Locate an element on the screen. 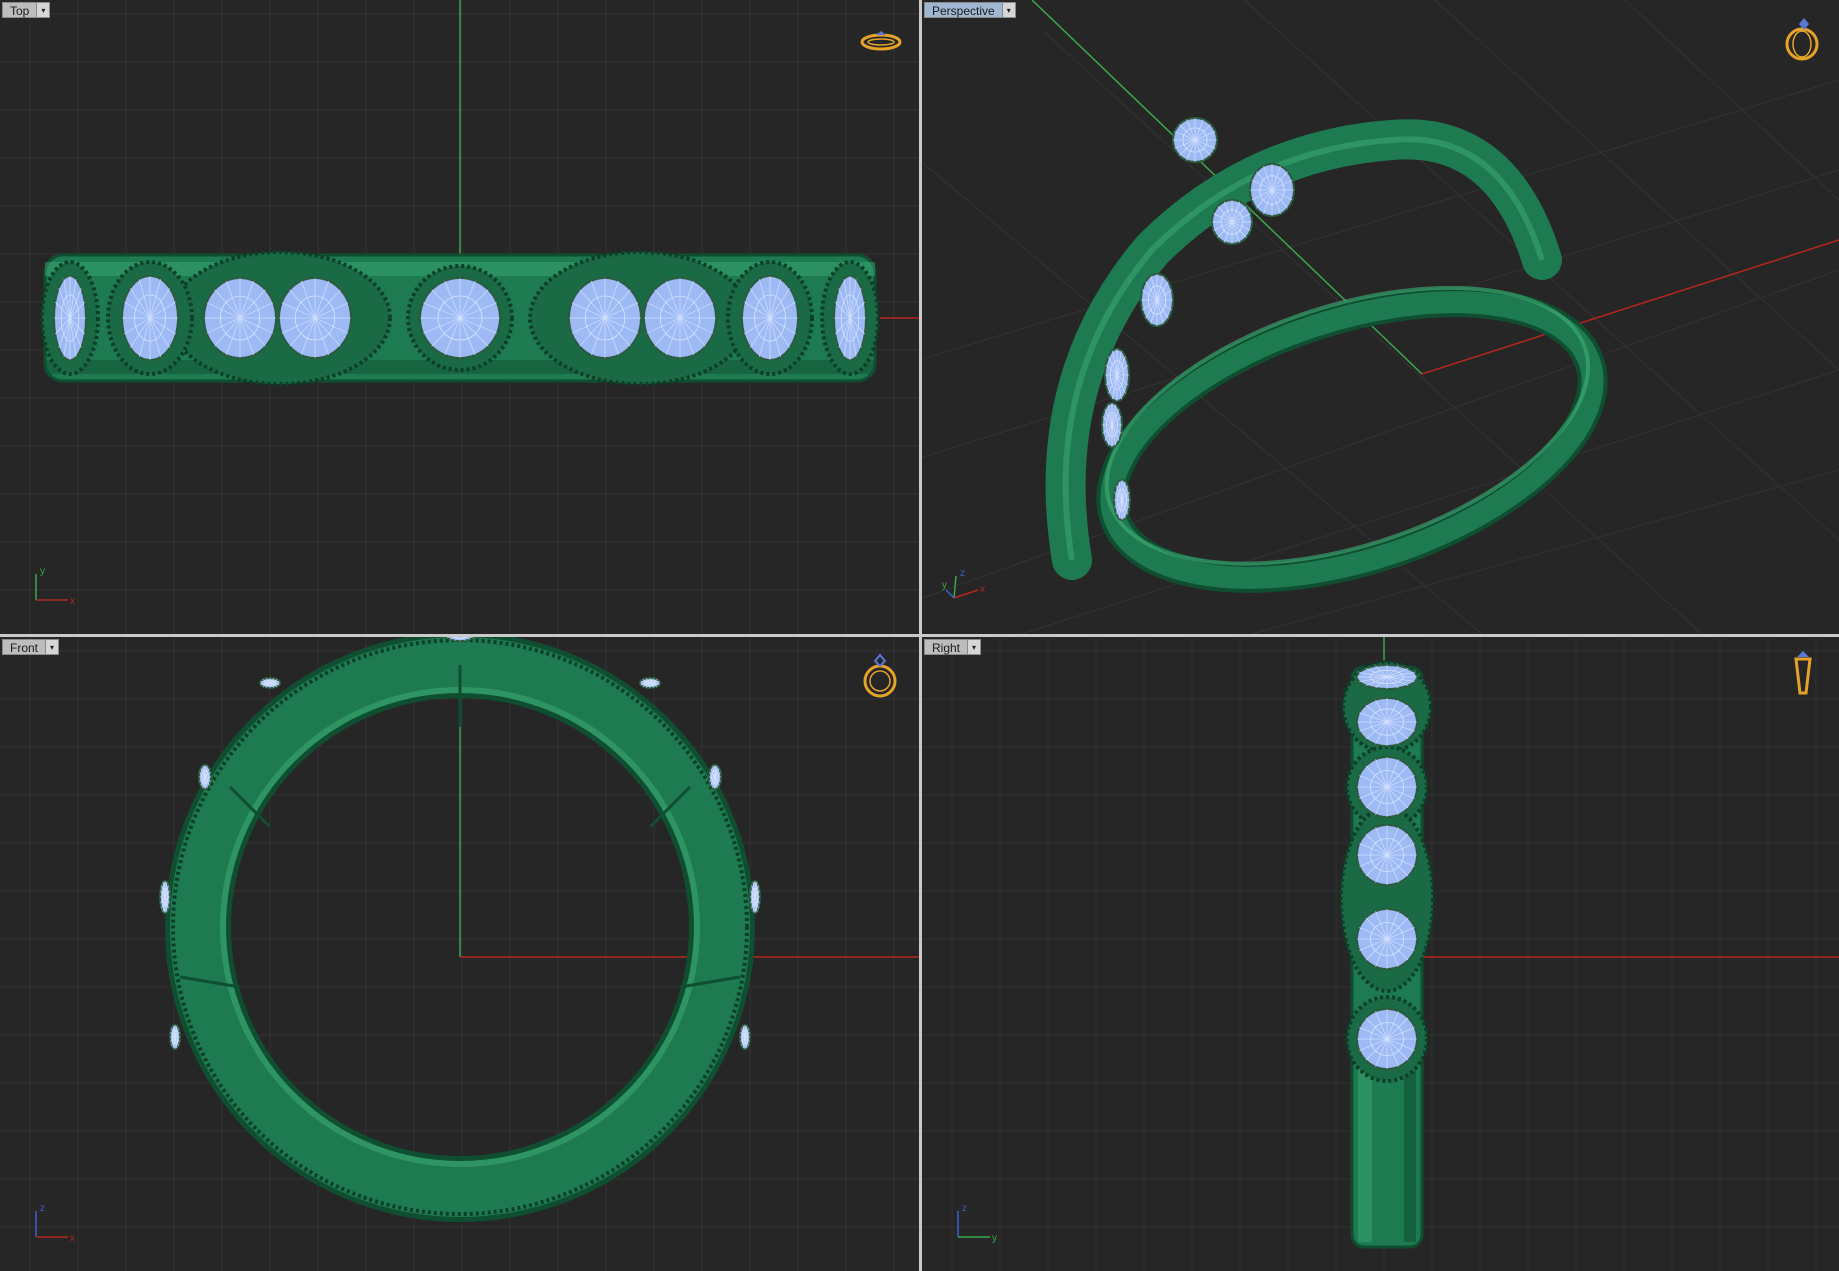 The height and width of the screenshot is (1271, 1839). viewport-label: Top is located at coordinates (19, 10).